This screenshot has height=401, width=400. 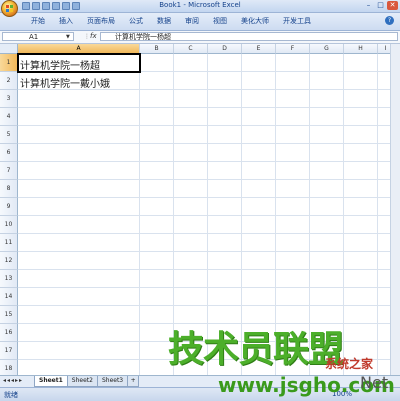 I want to click on cell-selection, so click(x=79, y=63).